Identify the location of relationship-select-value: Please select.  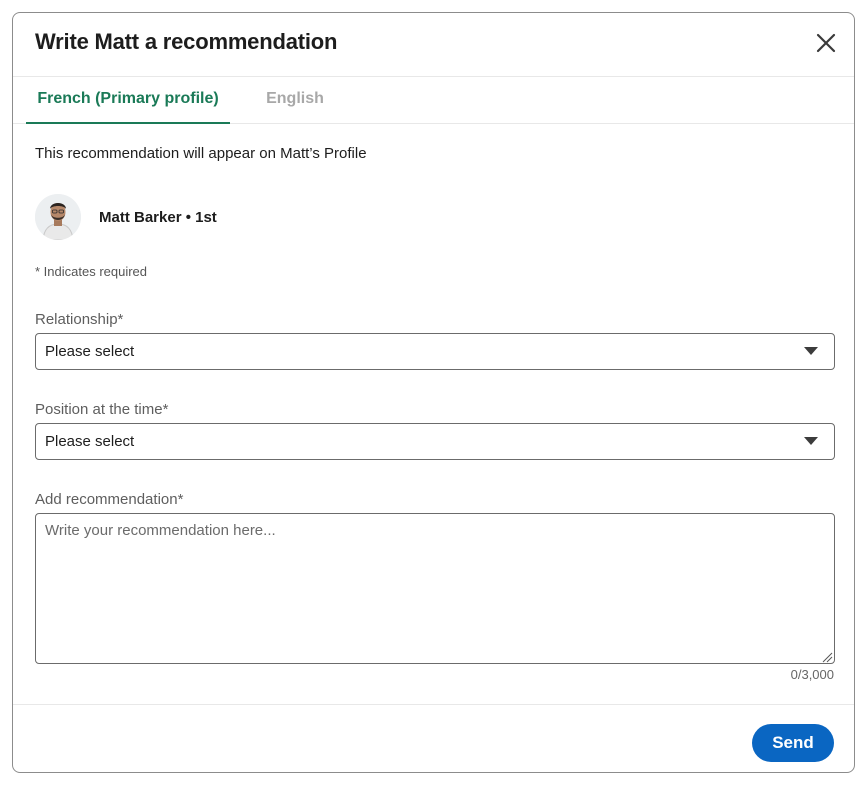
(90, 351).